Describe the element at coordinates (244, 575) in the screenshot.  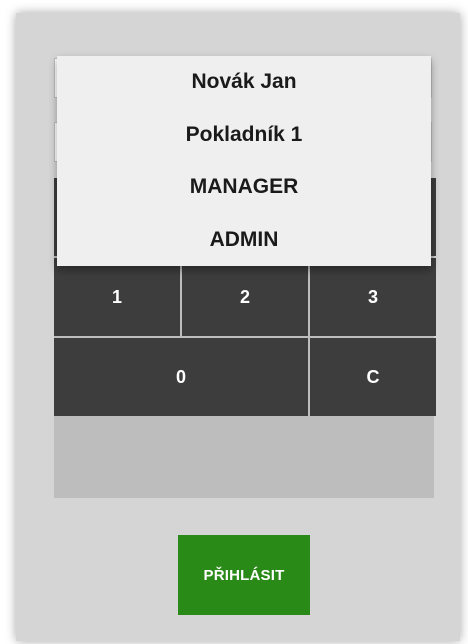
I see `login-button: PŘIHLÁSIT` at that location.